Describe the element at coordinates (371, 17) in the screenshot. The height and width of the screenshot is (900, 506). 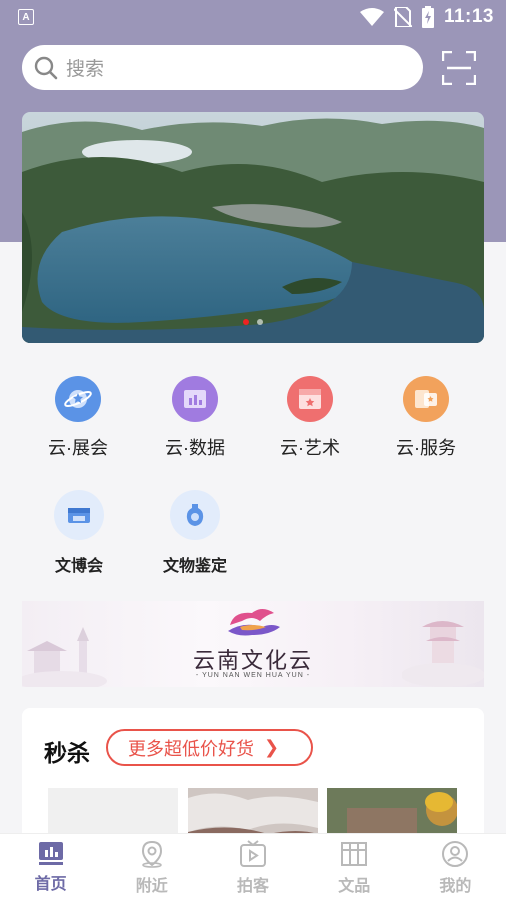
I see `wifi-icon` at that location.